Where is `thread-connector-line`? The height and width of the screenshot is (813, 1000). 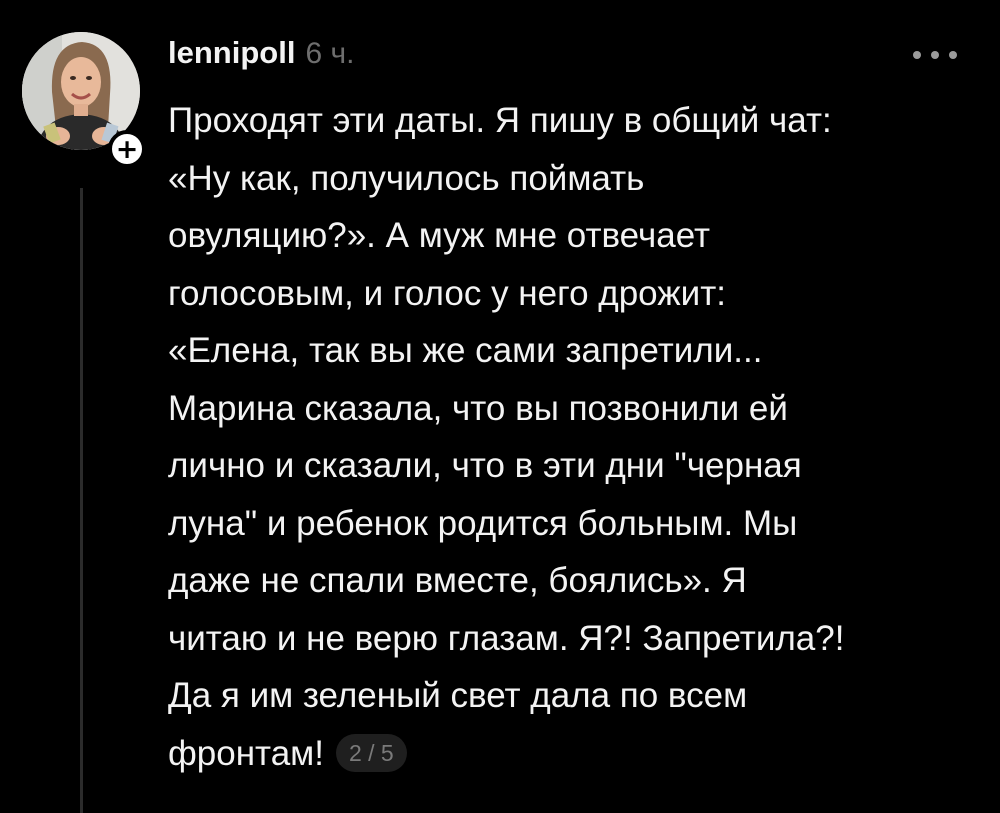
thread-connector-line is located at coordinates (81, 500).